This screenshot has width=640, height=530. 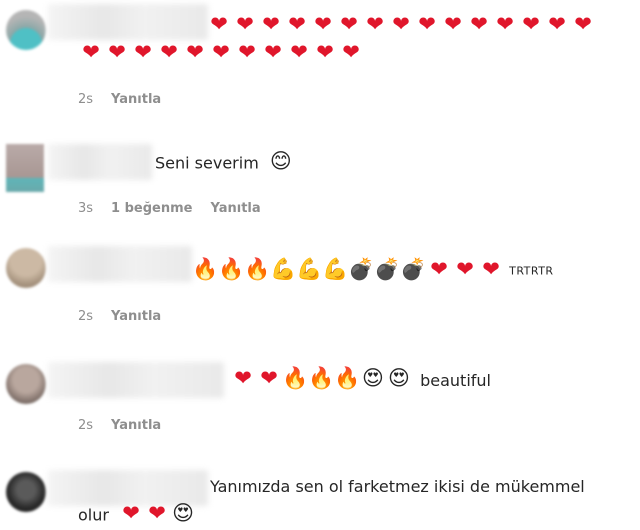 I want to click on emoji-row: 😊, so click(x=281, y=161).